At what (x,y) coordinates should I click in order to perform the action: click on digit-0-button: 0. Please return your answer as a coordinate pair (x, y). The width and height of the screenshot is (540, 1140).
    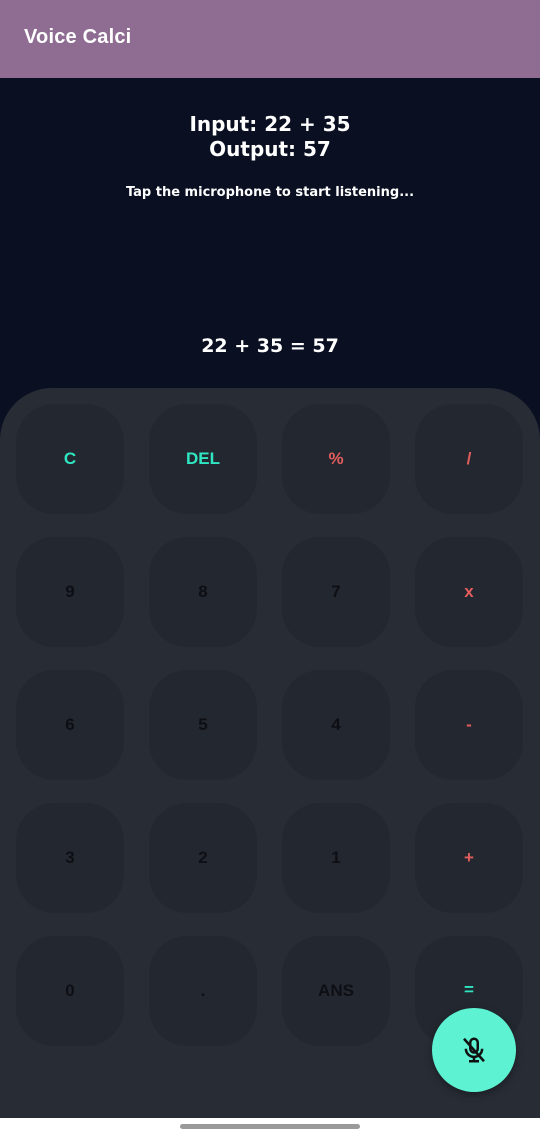
    Looking at the image, I should click on (70, 991).